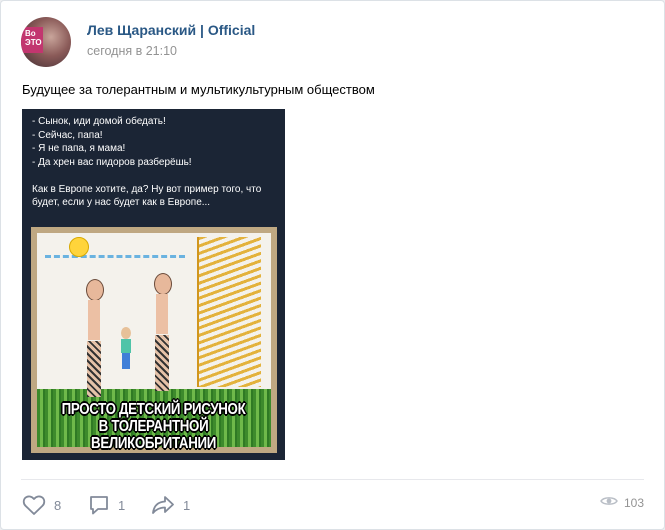 This screenshot has width=665, height=530. What do you see at coordinates (94, 339) in the screenshot?
I see `drawing-figure-left` at bounding box center [94, 339].